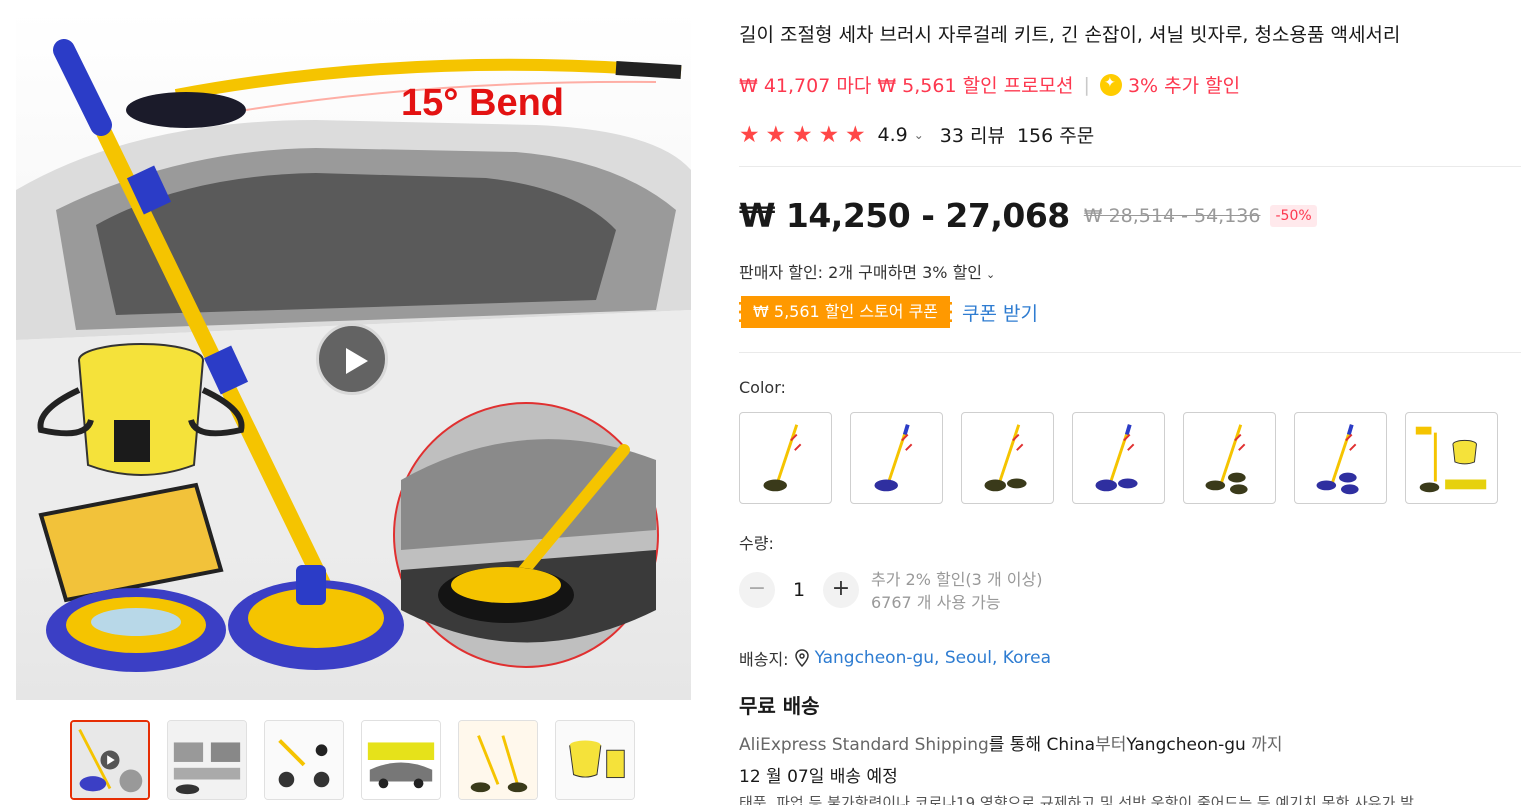  What do you see at coordinates (764, 659) in the screenshot?
I see `ship-to-label: 배송지:` at bounding box center [764, 659].